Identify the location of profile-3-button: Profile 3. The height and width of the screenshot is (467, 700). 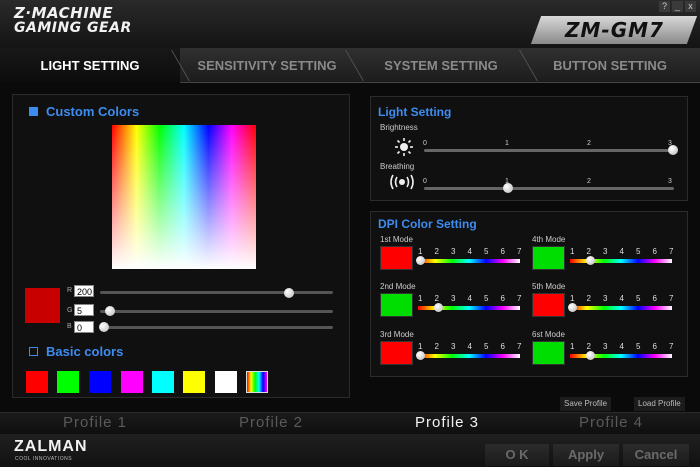
(447, 423).